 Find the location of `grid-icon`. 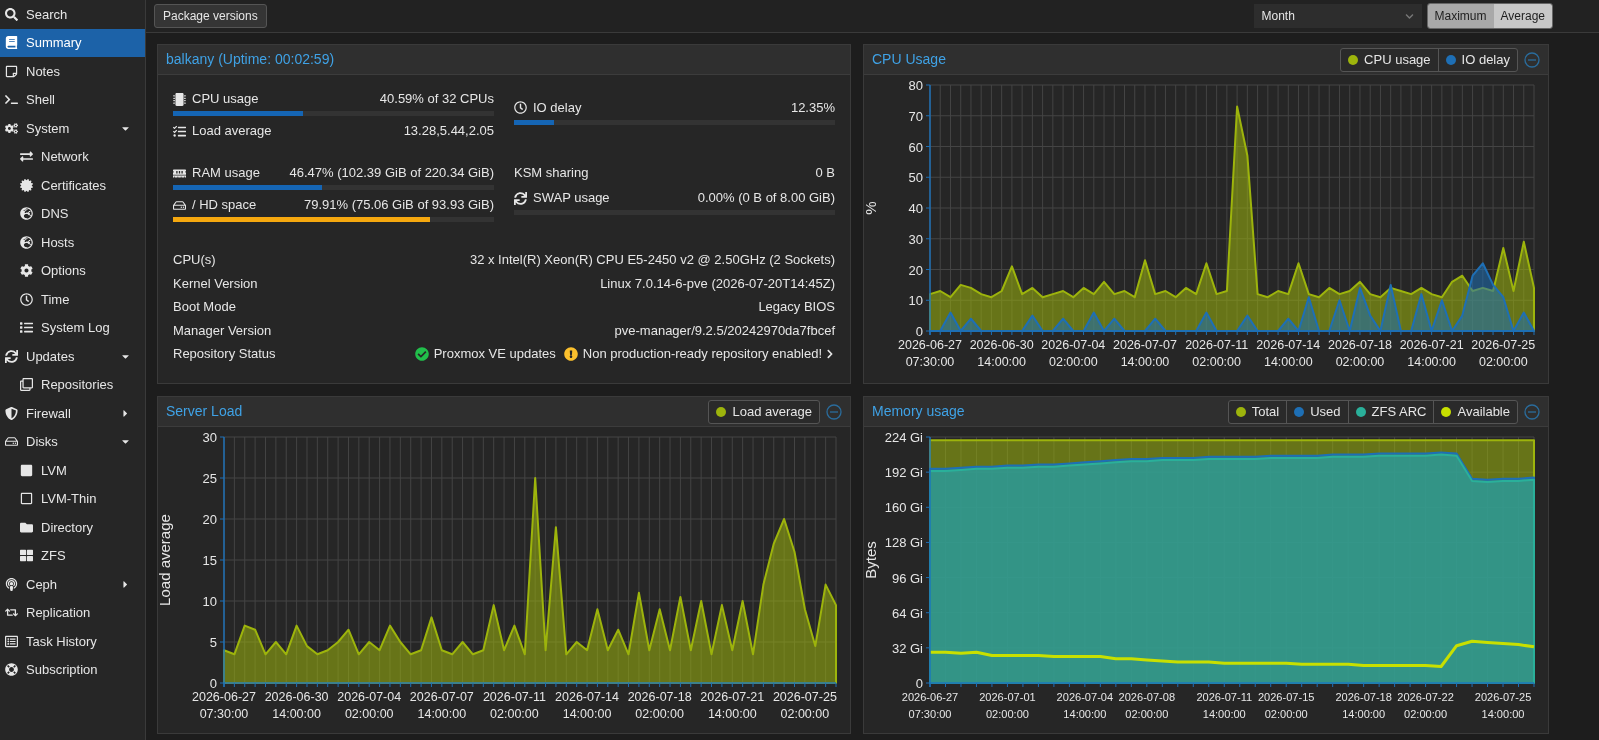

grid-icon is located at coordinates (26, 556).